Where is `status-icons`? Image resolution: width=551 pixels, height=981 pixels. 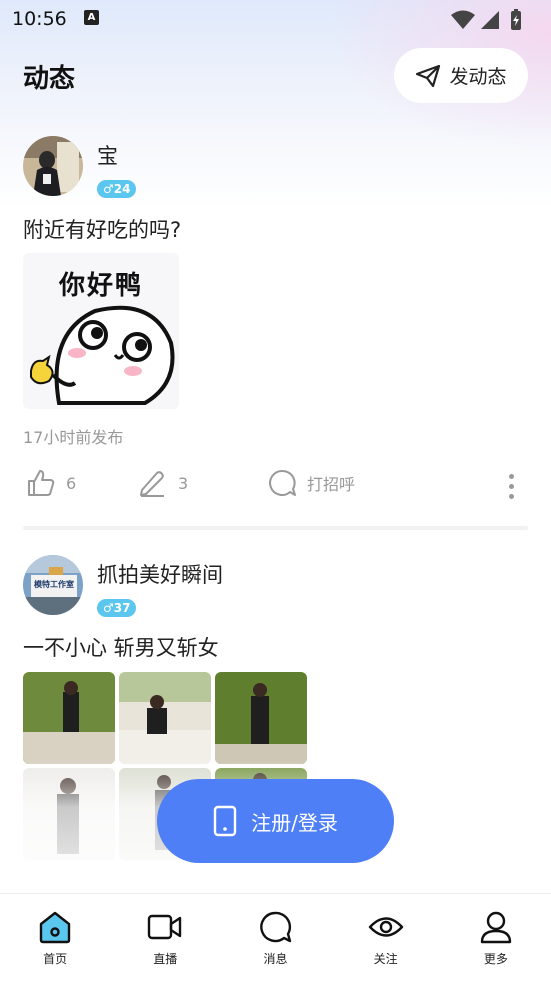
status-icons is located at coordinates (495, 22).